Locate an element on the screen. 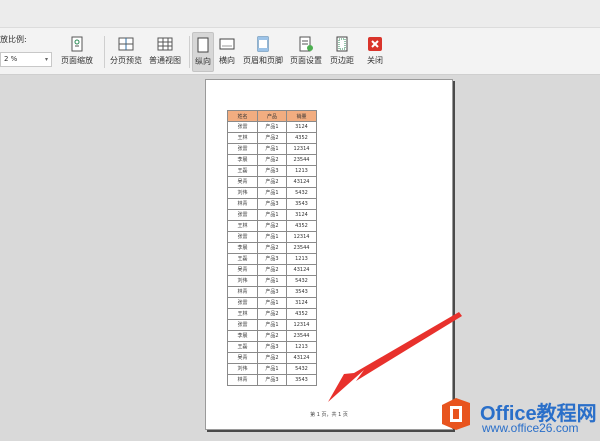 The height and width of the screenshot is (441, 600). zoom-ratio-label: 放比例: is located at coordinates (13, 39).